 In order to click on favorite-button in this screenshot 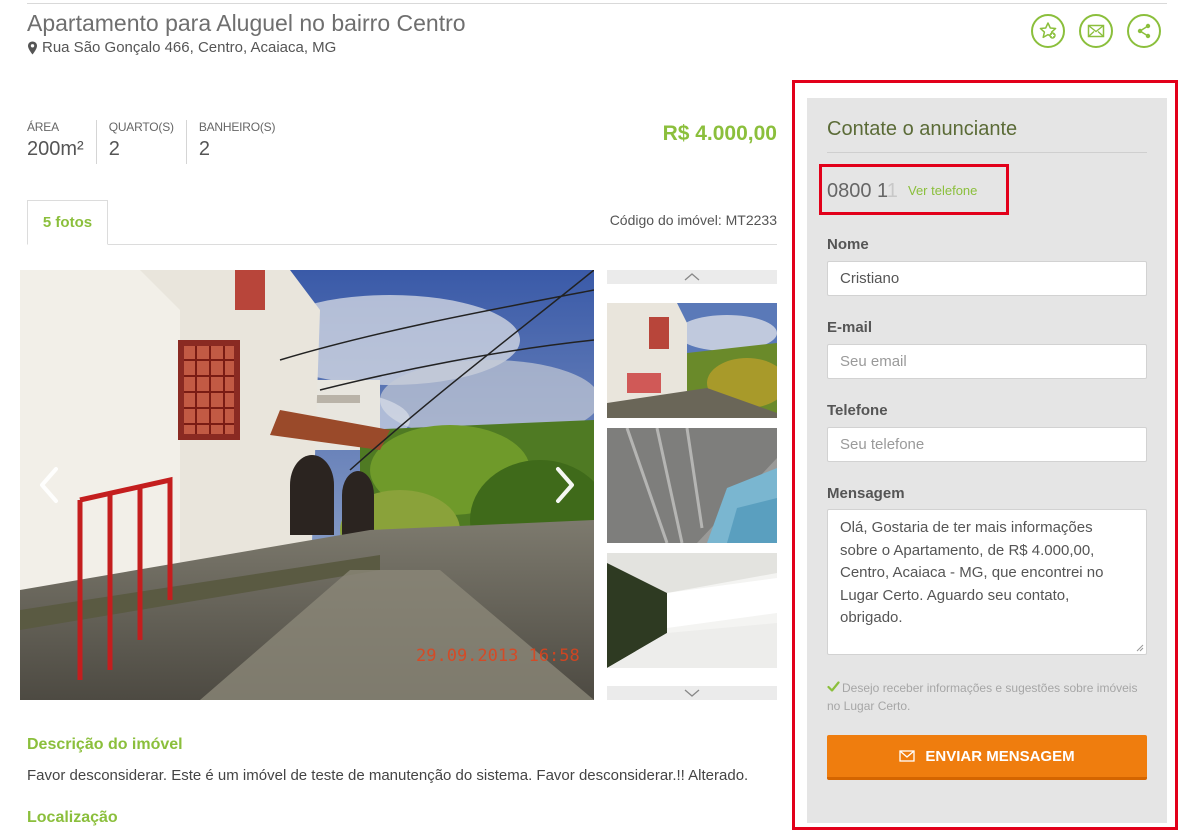, I will do `click(1048, 31)`.